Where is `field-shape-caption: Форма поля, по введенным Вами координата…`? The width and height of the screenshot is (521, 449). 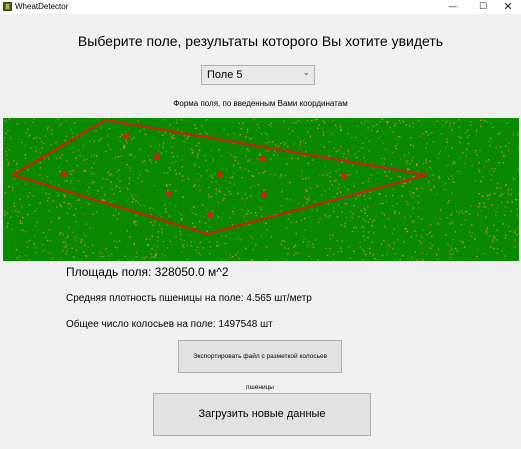 field-shape-caption: Форма поля, по введенным Вами координата… is located at coordinates (260, 103).